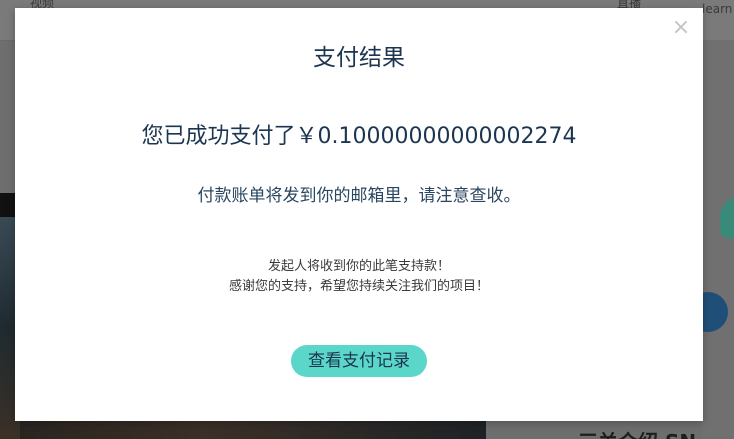 This screenshot has height=439, width=734. Describe the element at coordinates (359, 58) in the screenshot. I see `dialog-title: 支付结果` at that location.